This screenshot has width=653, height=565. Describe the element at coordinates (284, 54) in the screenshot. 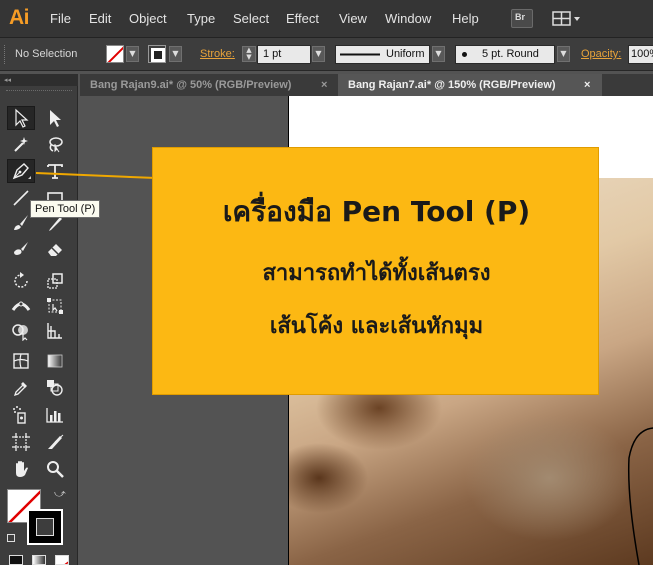

I see `stroke-weight-input: 1 pt` at that location.